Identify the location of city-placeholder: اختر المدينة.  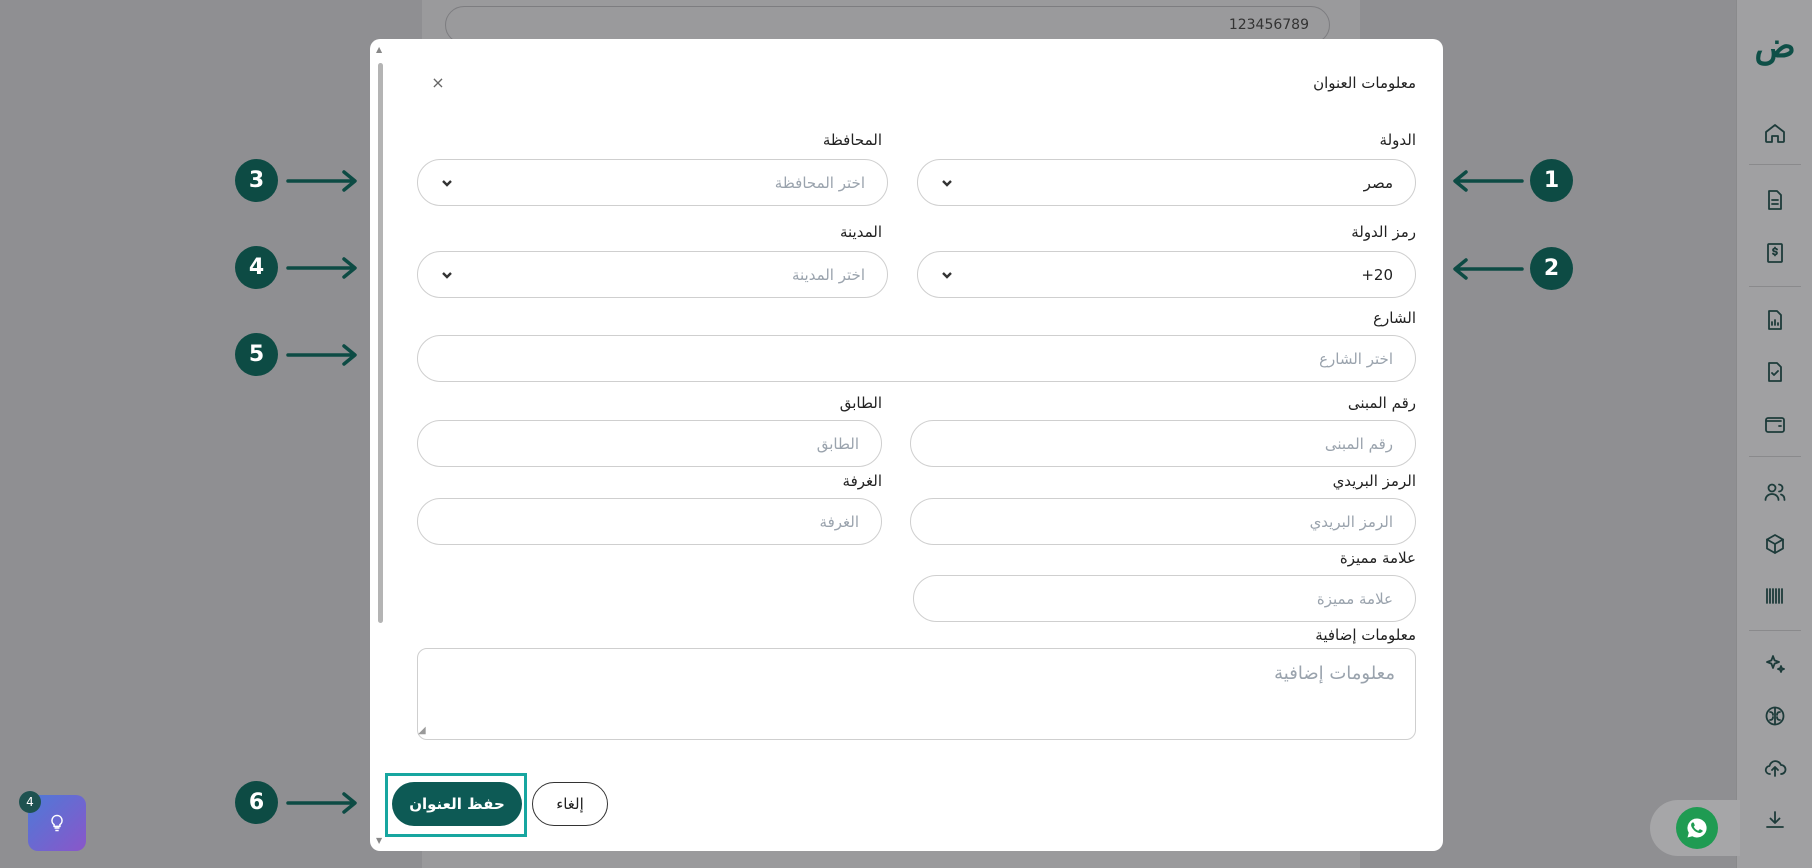
(828, 274).